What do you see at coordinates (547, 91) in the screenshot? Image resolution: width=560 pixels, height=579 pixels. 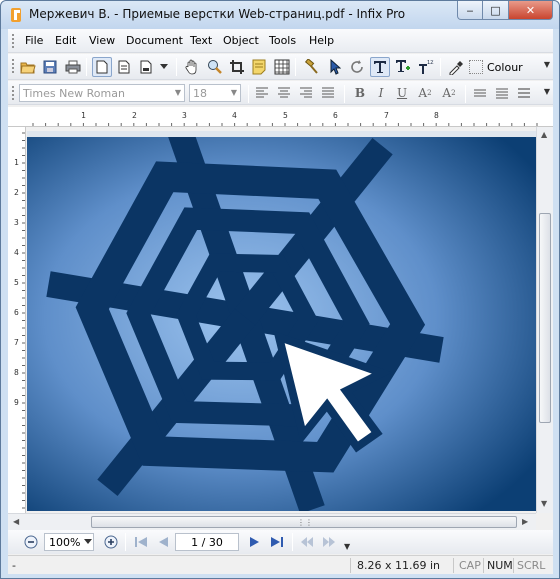 I see `format-toolbar-overflow-icon: ▼` at bounding box center [547, 91].